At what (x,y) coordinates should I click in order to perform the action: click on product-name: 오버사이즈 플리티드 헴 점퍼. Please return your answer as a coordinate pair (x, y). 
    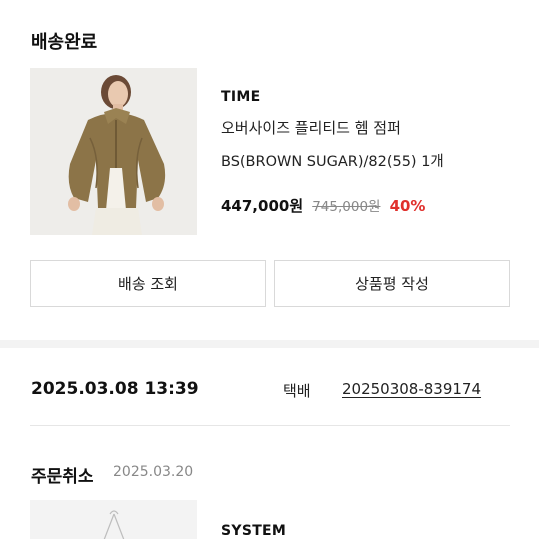
    Looking at the image, I should click on (311, 127).